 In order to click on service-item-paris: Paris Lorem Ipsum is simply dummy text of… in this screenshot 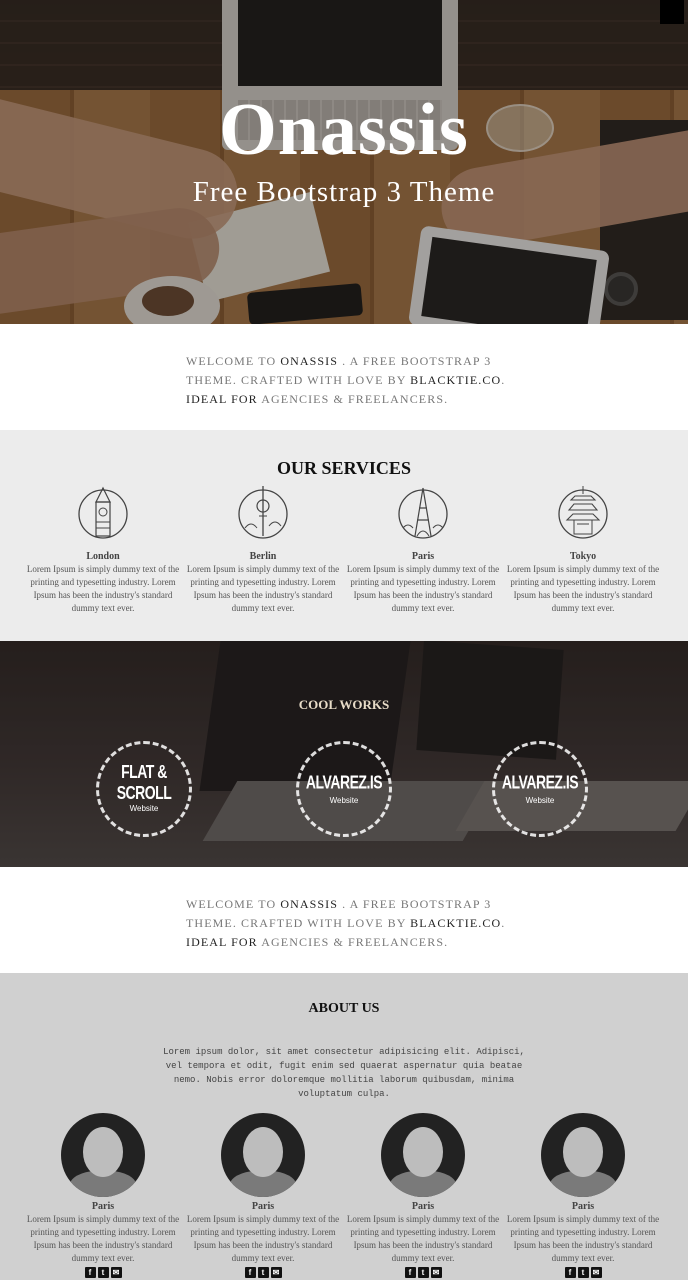, I will do `click(423, 548)`.